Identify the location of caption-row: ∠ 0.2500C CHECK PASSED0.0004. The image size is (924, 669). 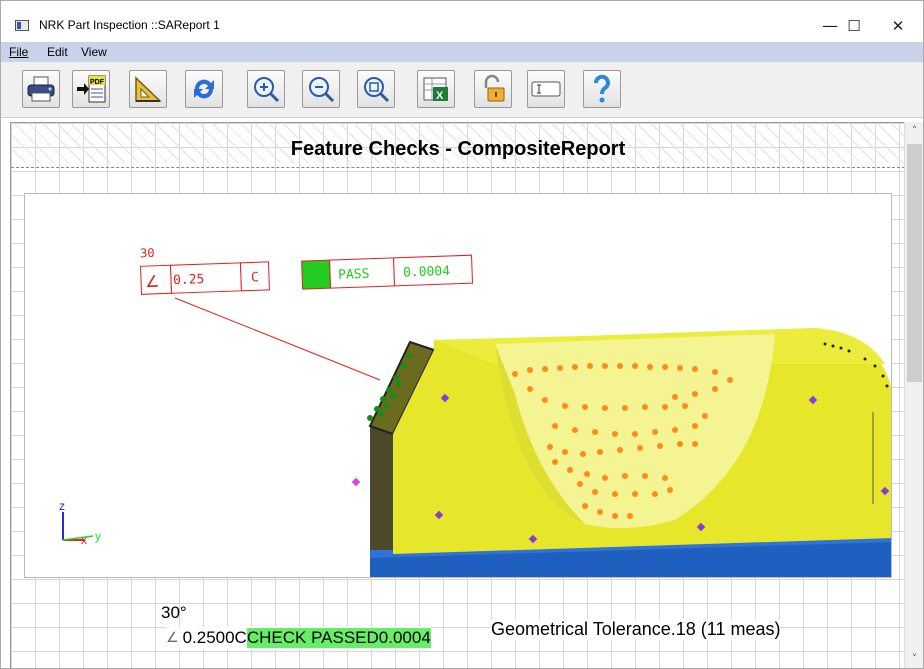
(298, 638).